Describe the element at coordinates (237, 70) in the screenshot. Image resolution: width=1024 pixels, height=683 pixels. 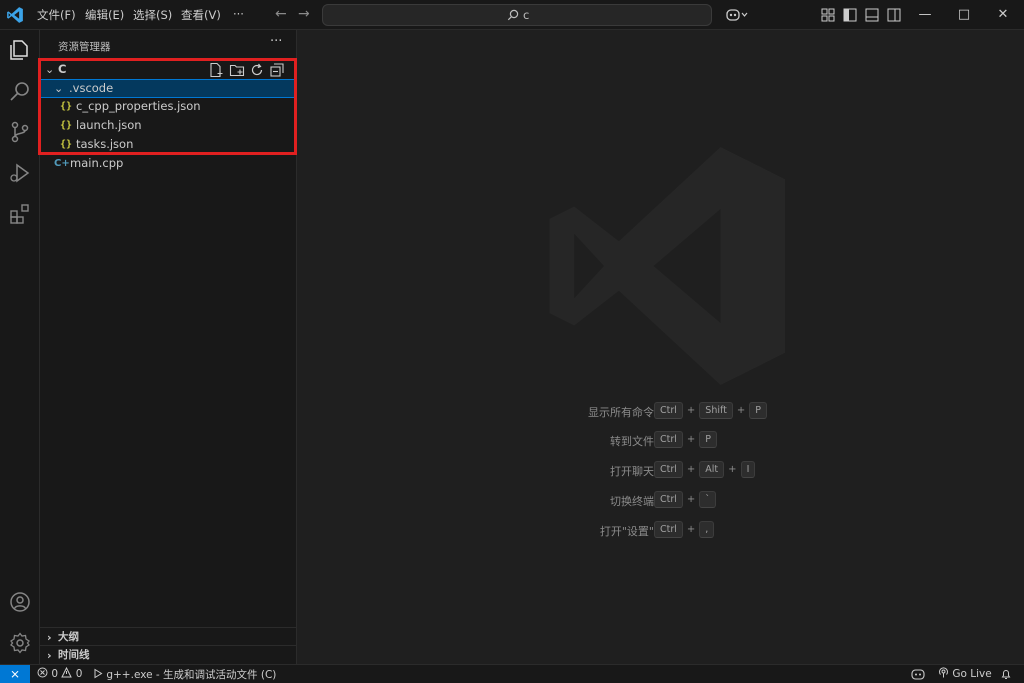
I see `new-folder-icon` at that location.